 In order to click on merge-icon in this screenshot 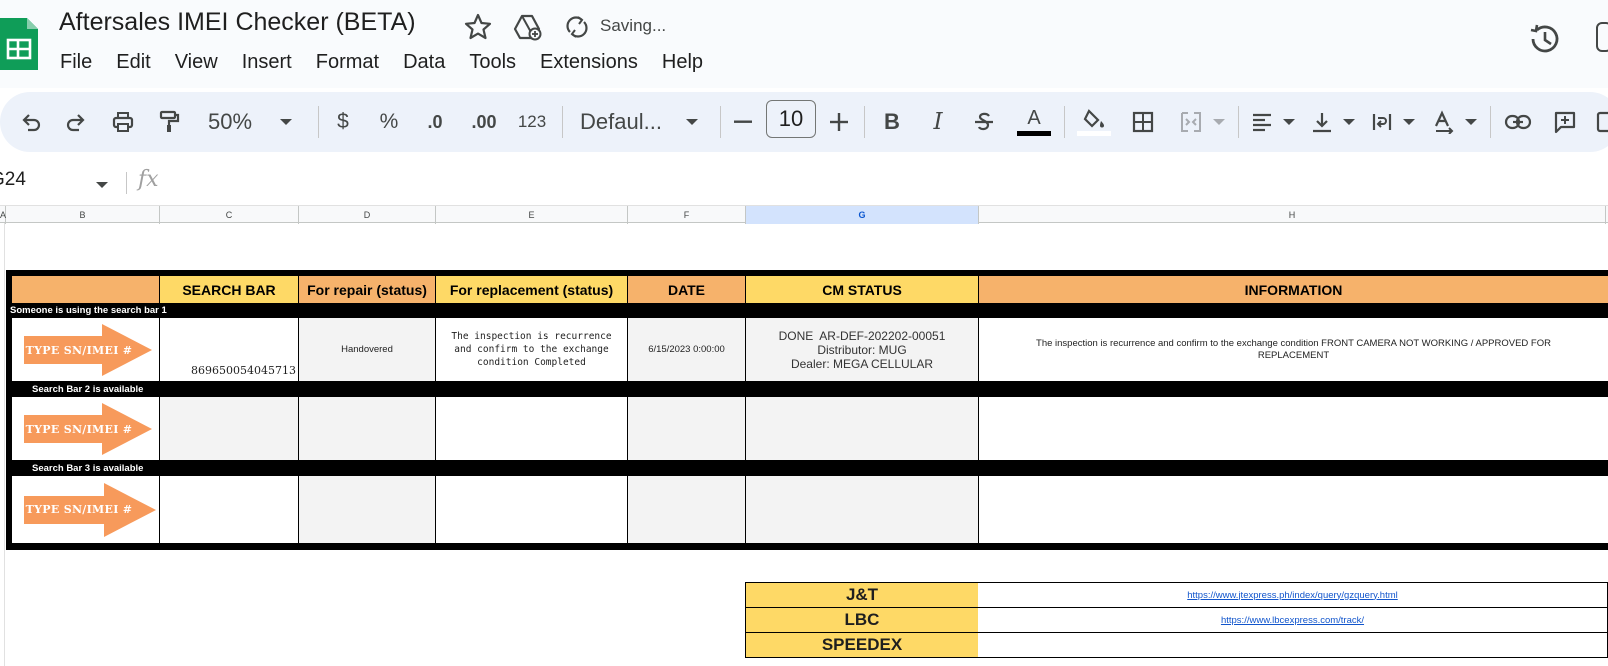, I will do `click(1191, 122)`.